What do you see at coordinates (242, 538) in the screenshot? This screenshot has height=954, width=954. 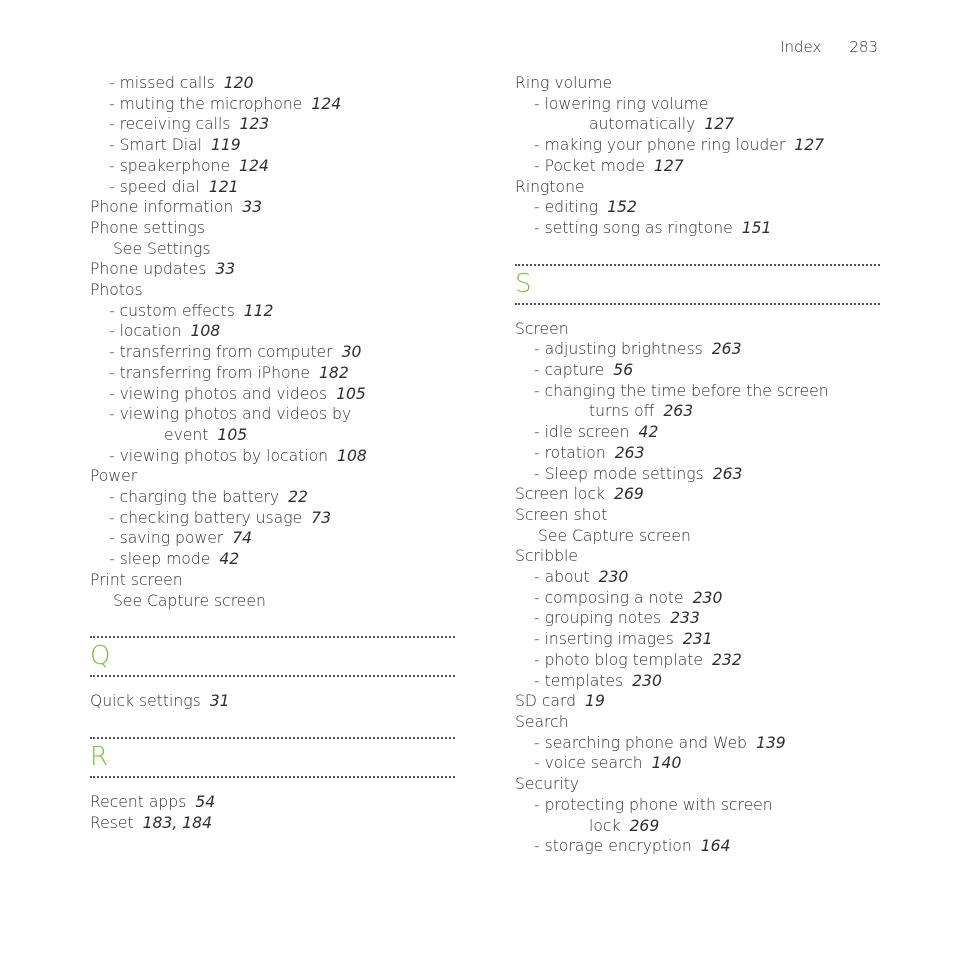 I see `page-reference-link: 74` at bounding box center [242, 538].